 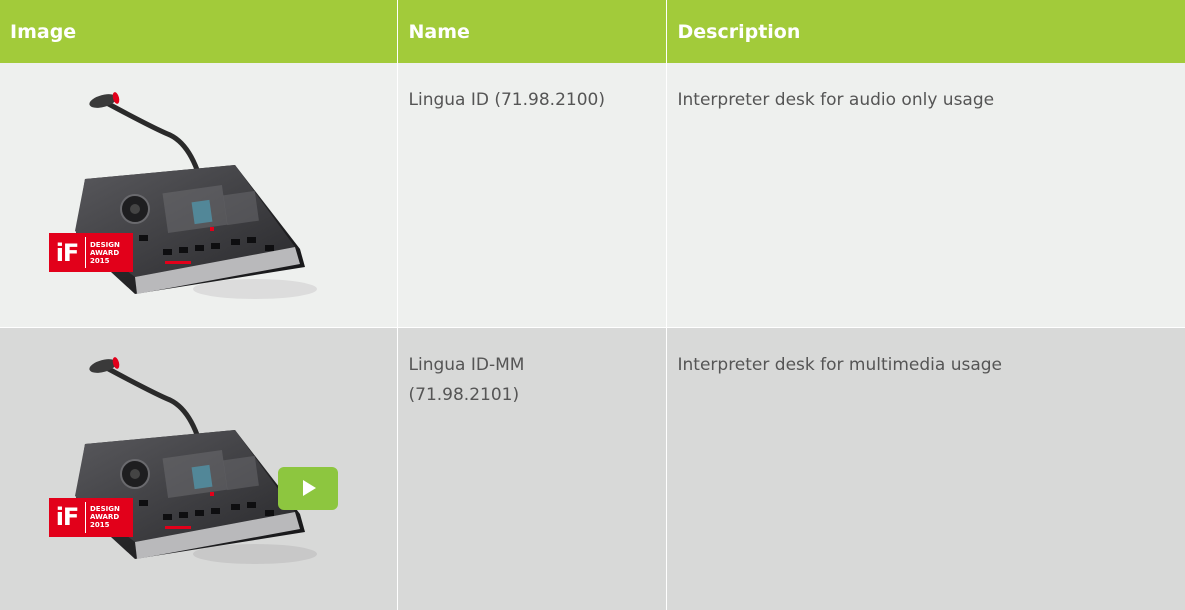 I want to click on table-header-row: Image Name Description, so click(x=592, y=31).